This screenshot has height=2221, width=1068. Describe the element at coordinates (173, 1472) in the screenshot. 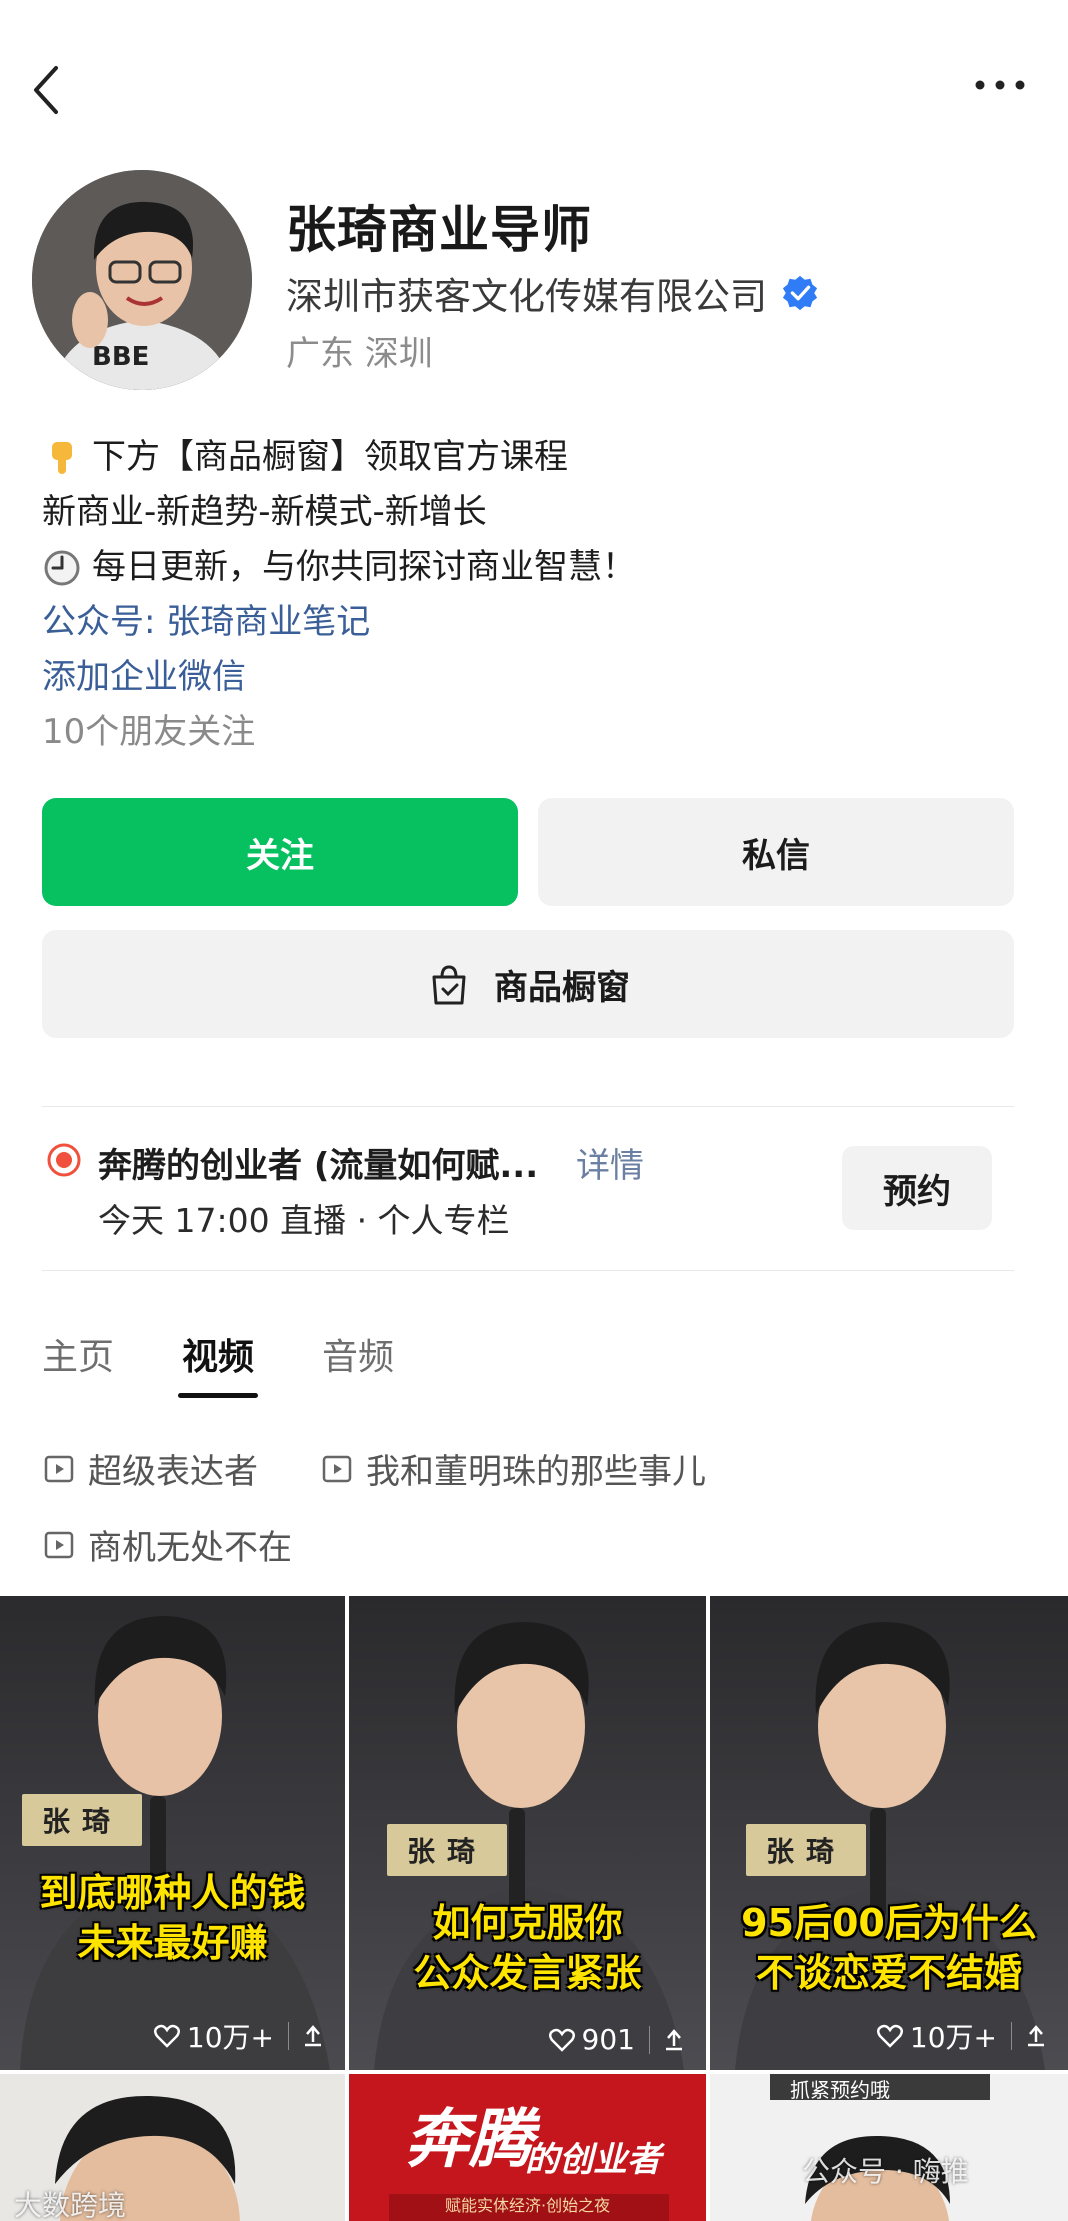

I see `collection-label: 超级表达者` at that location.